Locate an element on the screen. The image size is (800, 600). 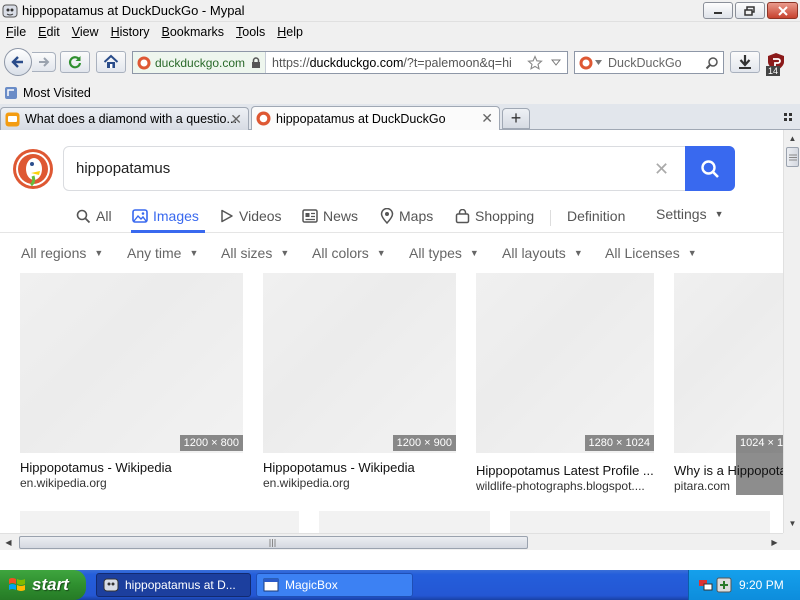
scroll-right-icon: ▶ is located at coordinates (774, 542).